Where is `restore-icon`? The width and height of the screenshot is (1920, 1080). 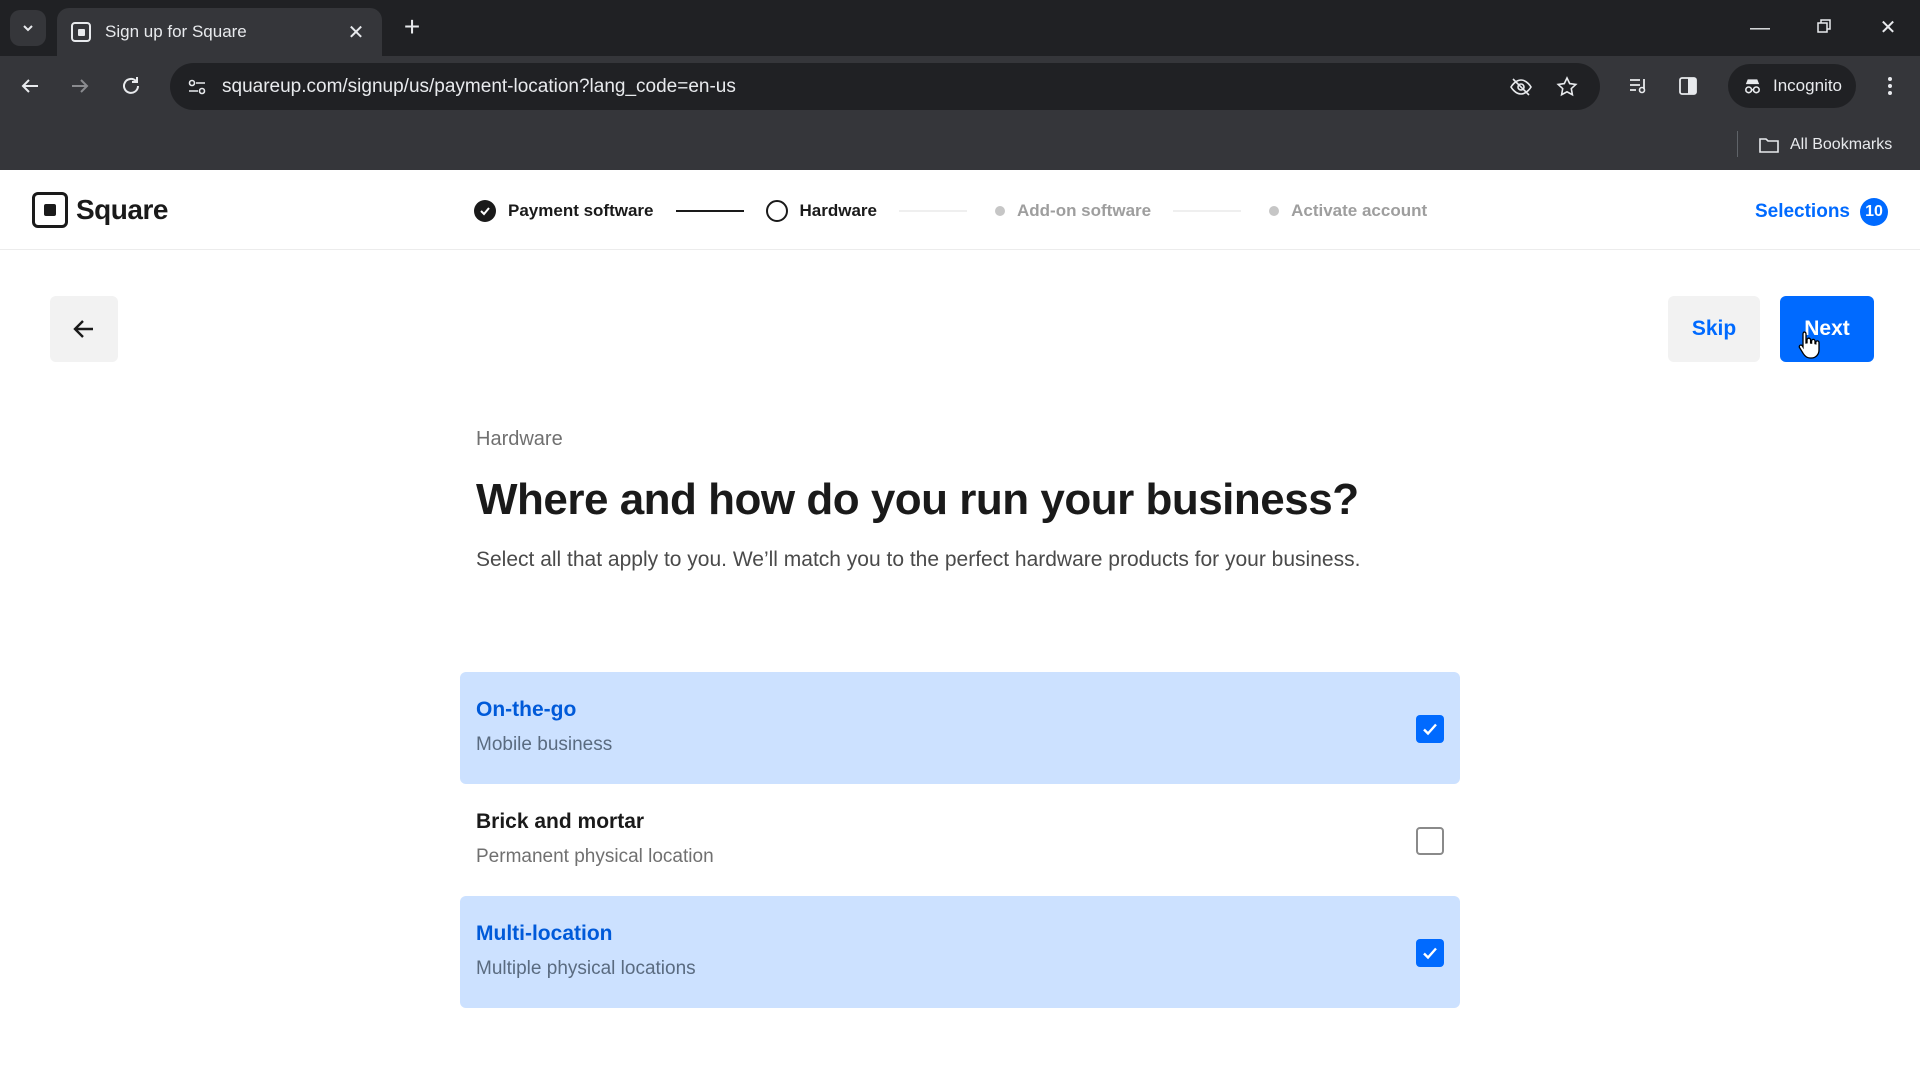
restore-icon is located at coordinates (1824, 28).